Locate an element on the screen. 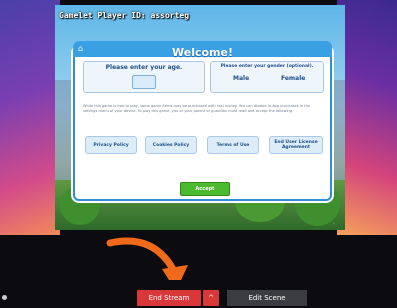  home-icon: ⌂ is located at coordinates (80, 48).